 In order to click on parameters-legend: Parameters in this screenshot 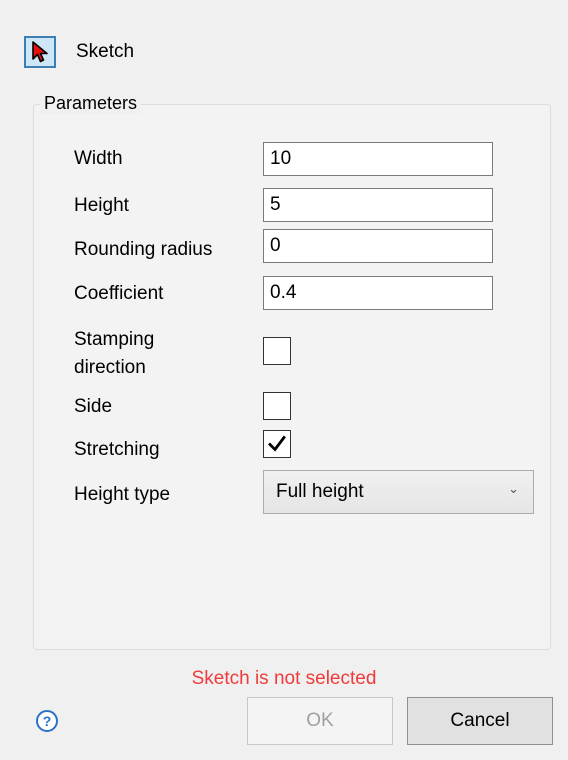, I will do `click(91, 103)`.